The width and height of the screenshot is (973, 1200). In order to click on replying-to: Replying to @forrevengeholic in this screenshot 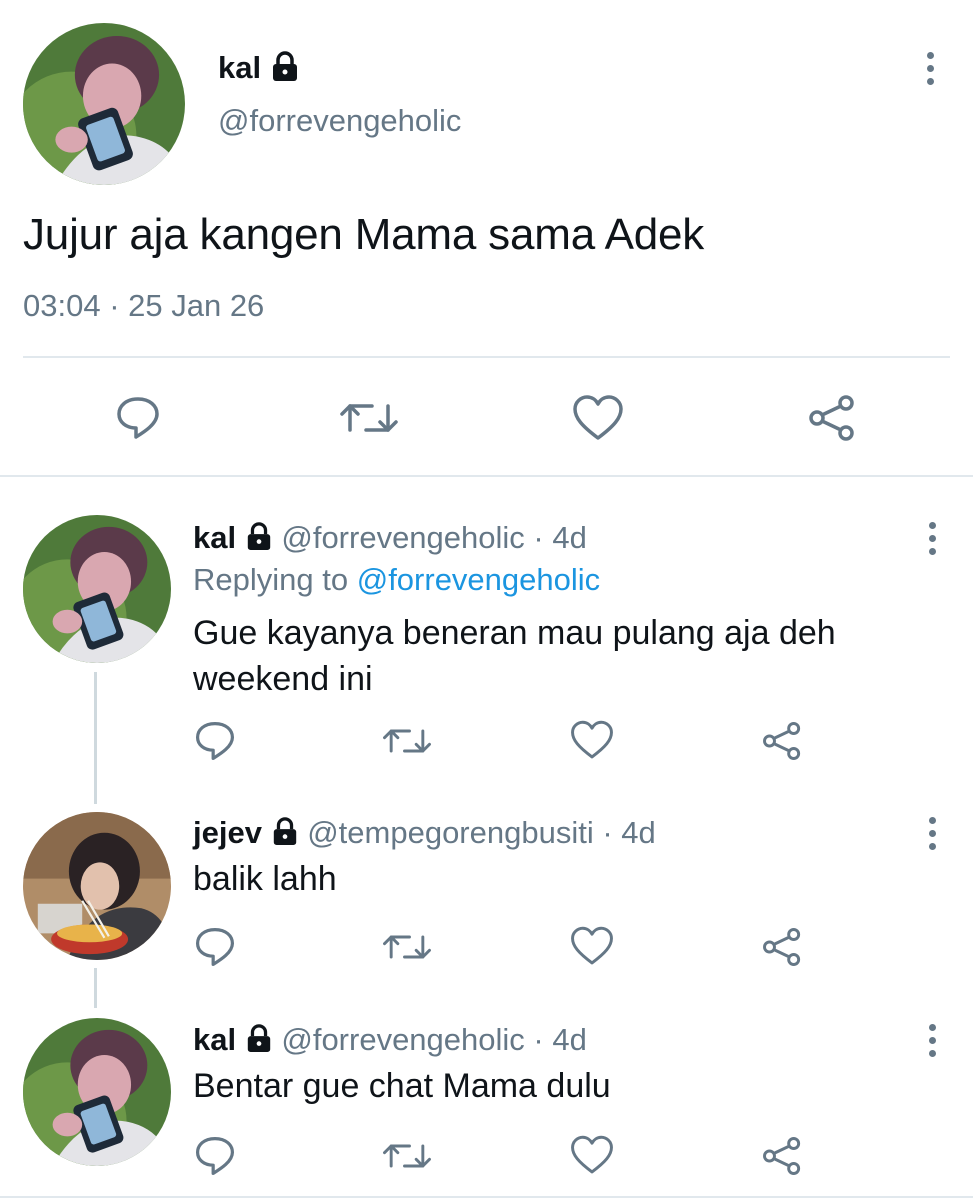, I will do `click(396, 580)`.